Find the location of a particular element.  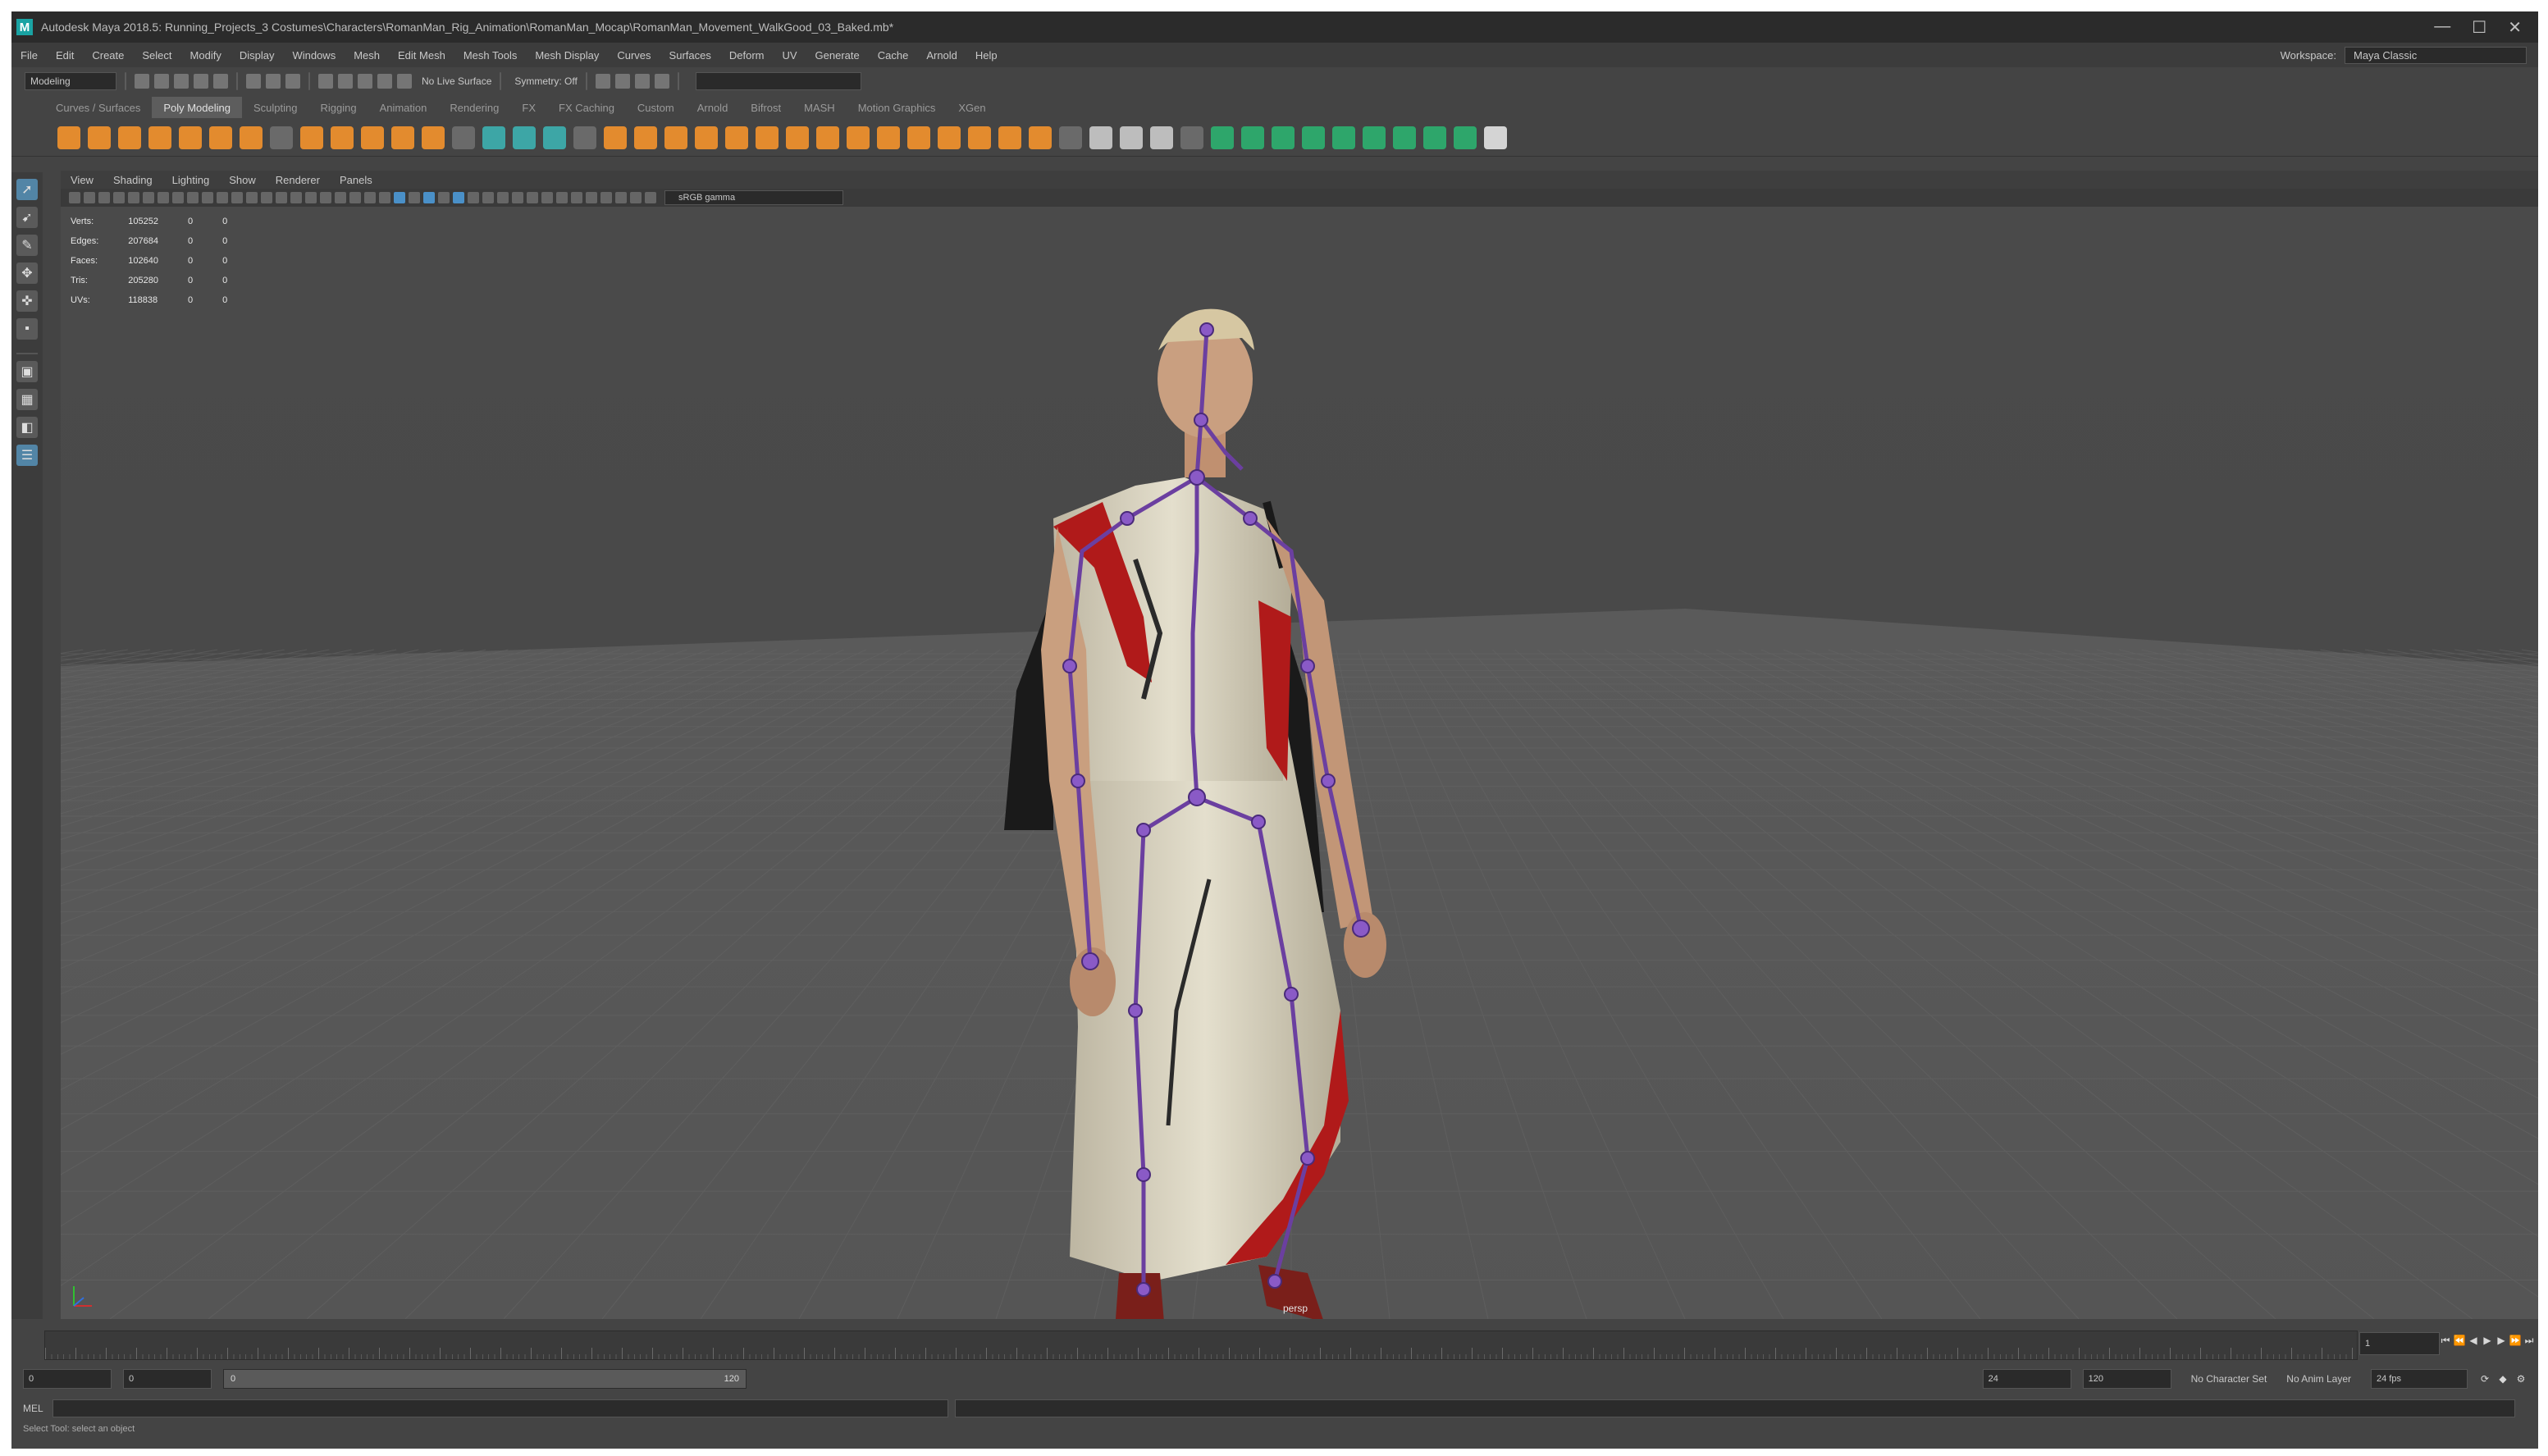

menu-mesh-display: Mesh Display is located at coordinates (567, 56).